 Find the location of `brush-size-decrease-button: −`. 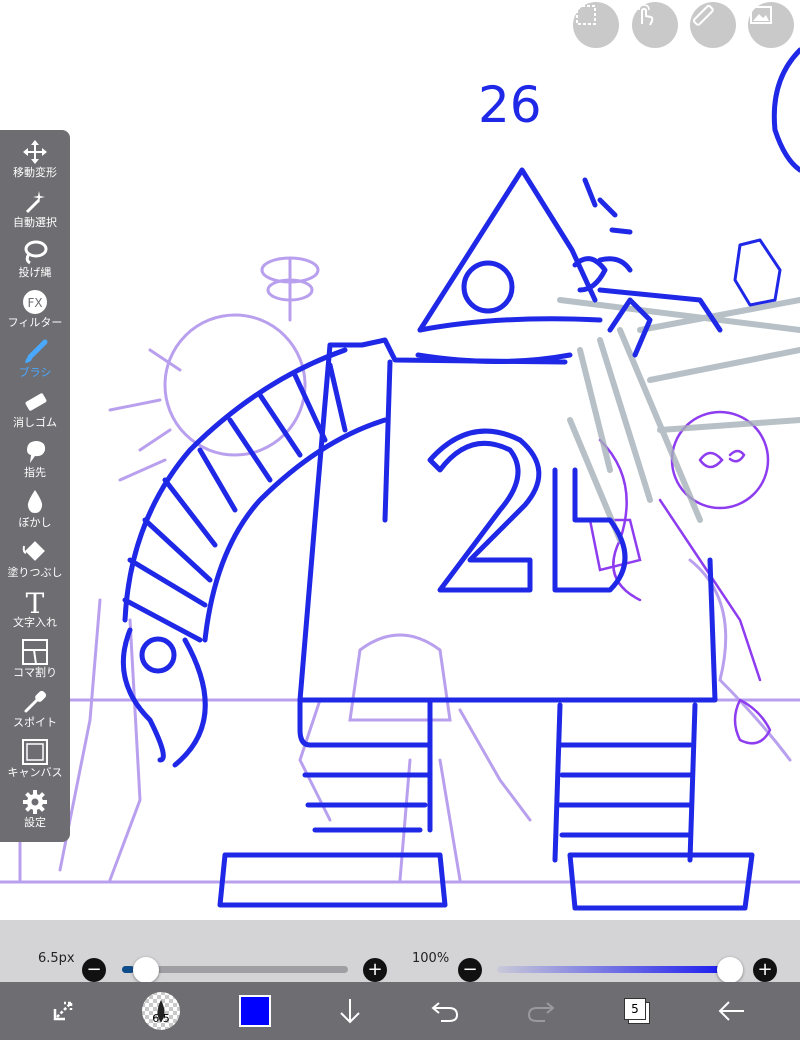

brush-size-decrease-button: − is located at coordinates (94, 970).